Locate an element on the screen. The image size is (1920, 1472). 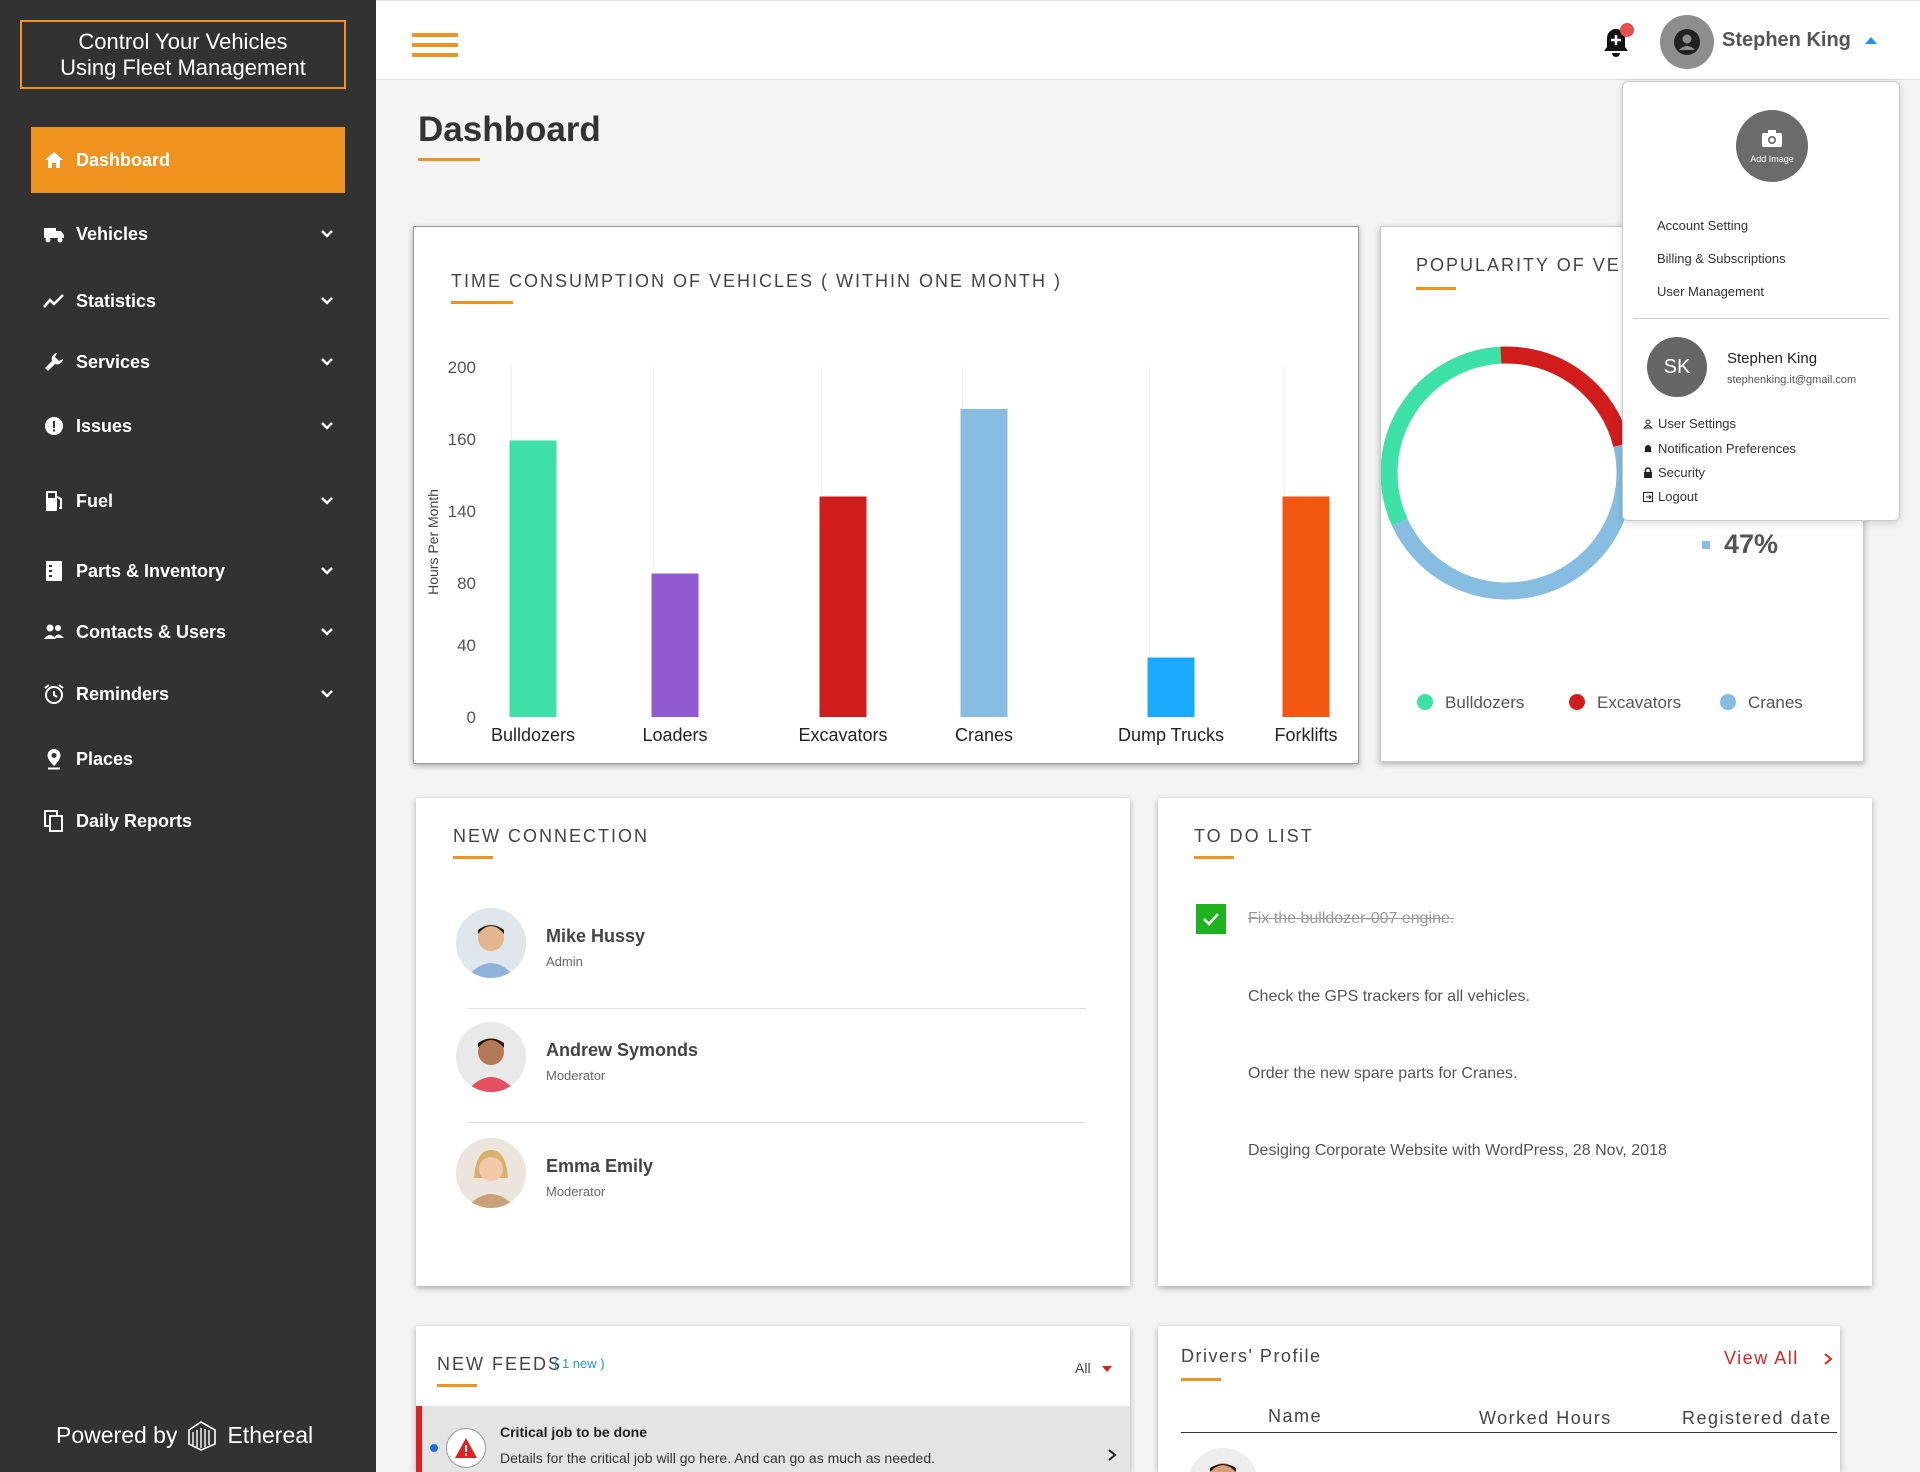
menu-item-notification-preferences: Notification Preferences is located at coordinates (1719, 448).